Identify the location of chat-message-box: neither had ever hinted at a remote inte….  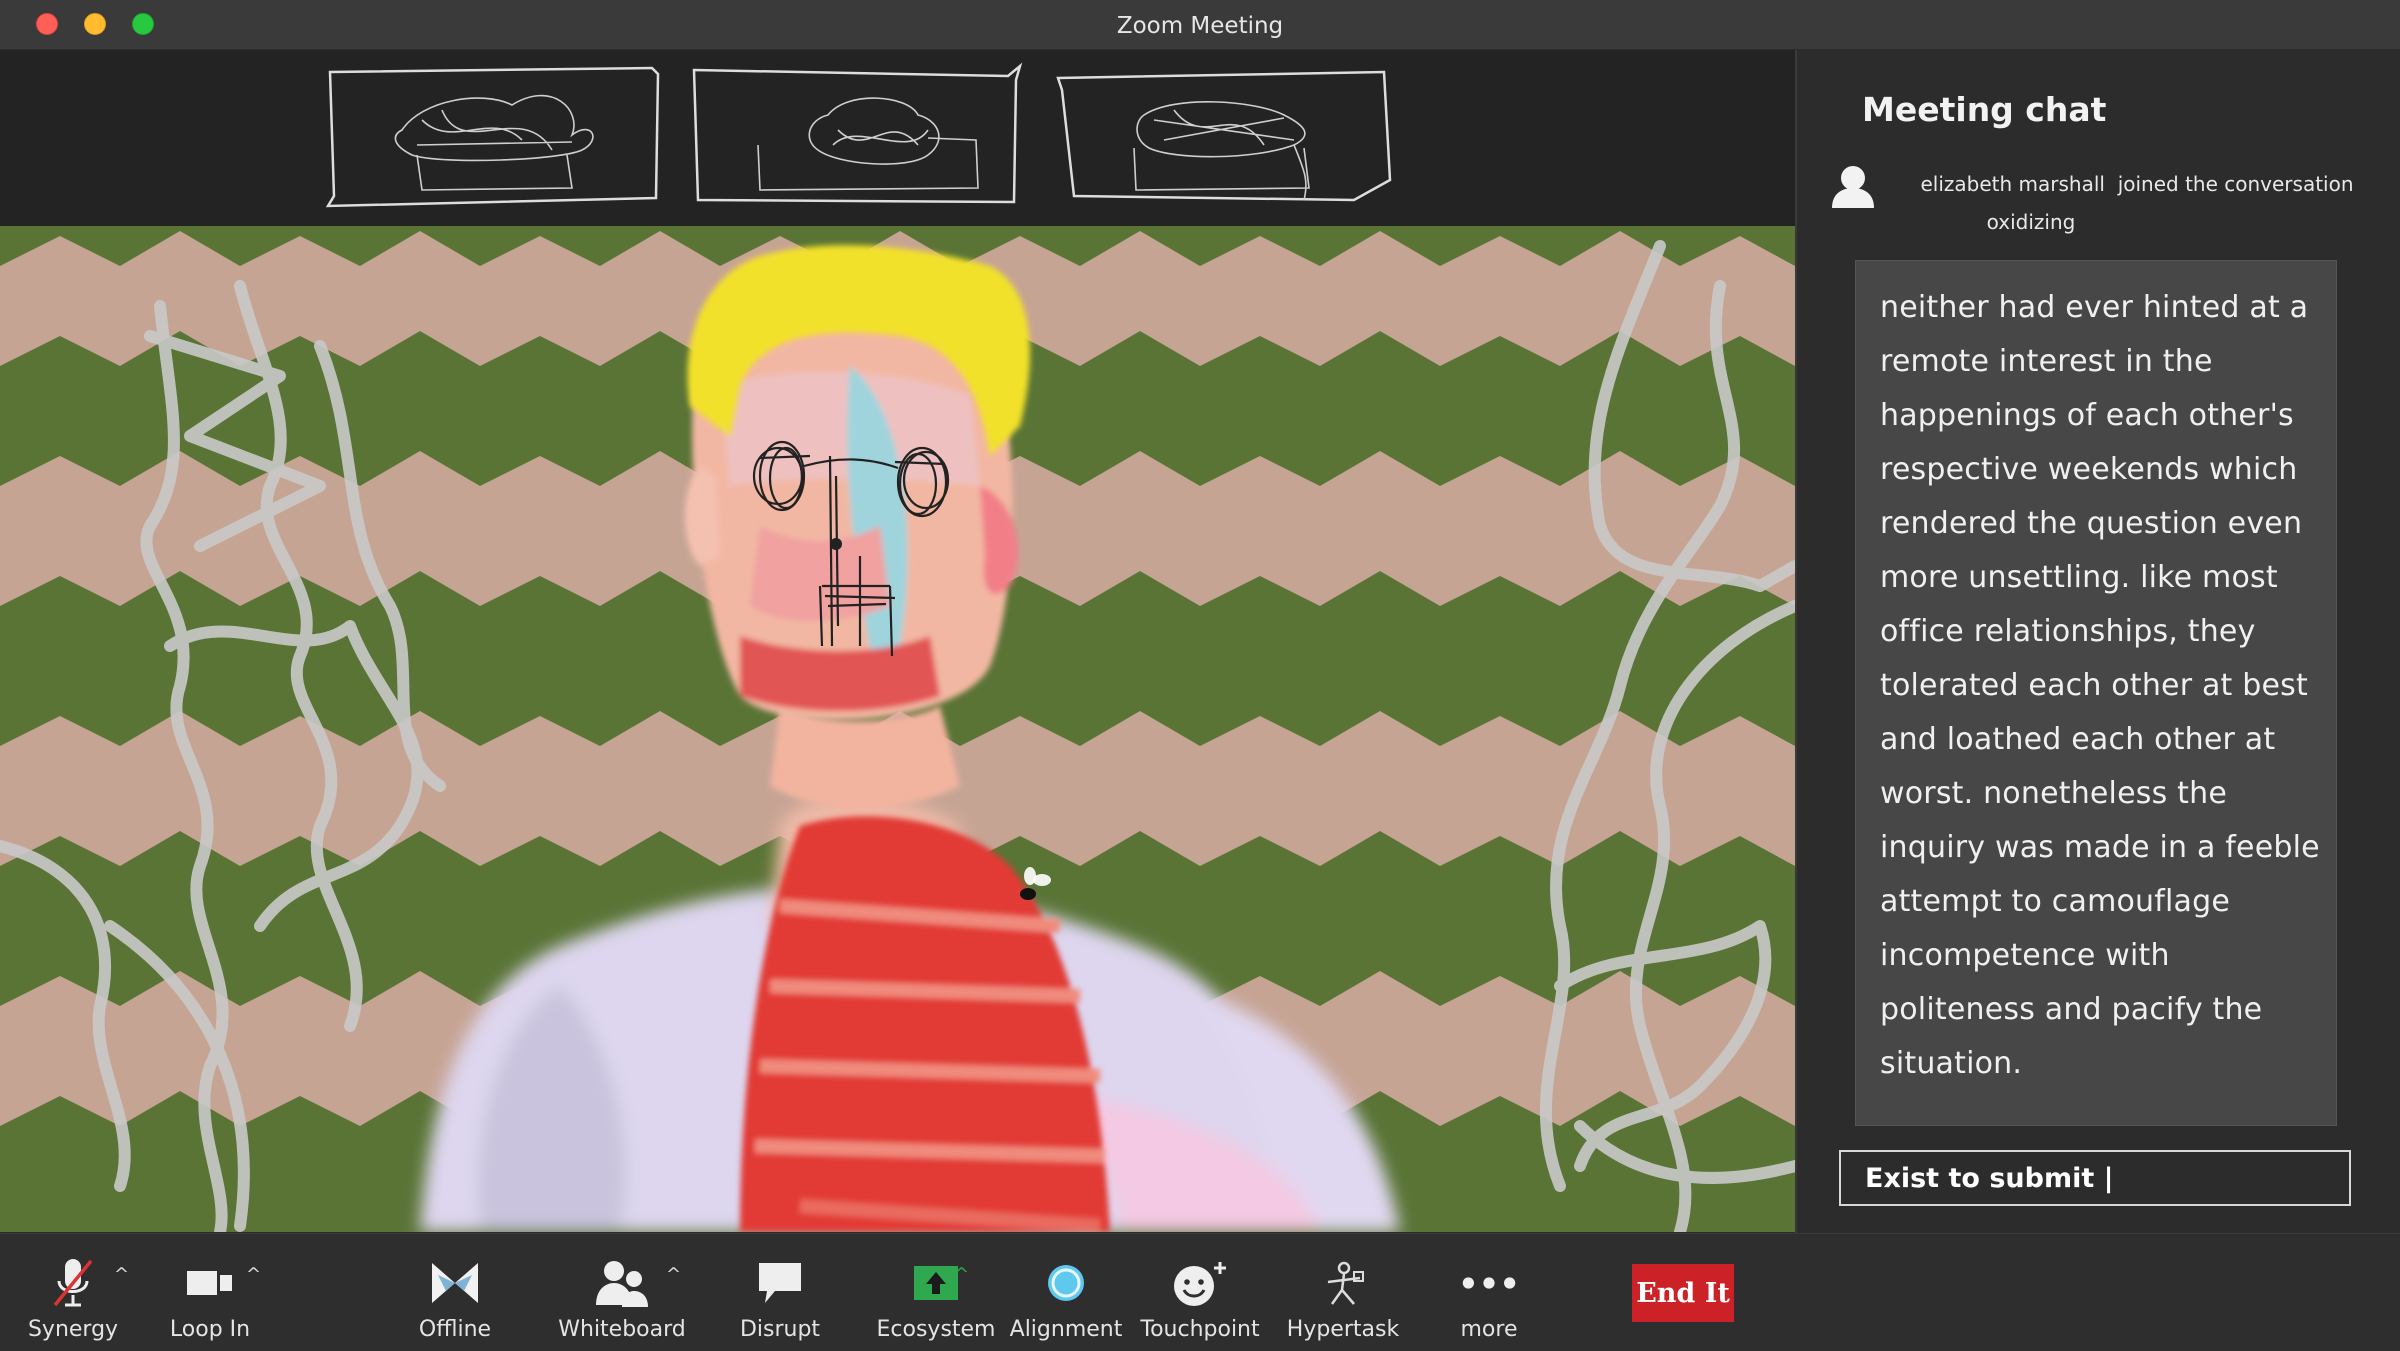
(2096, 693).